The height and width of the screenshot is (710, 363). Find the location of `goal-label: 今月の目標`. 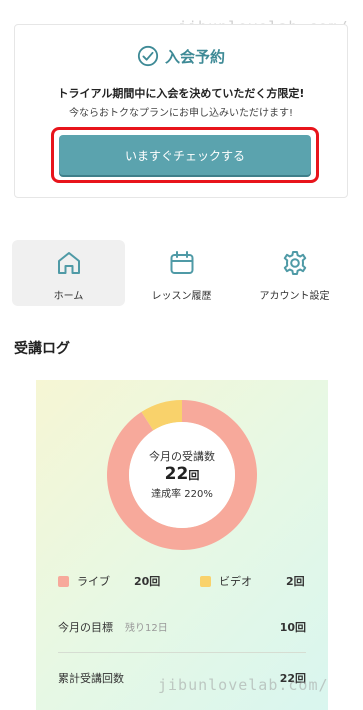

goal-label: 今月の目標 is located at coordinates (85, 627).